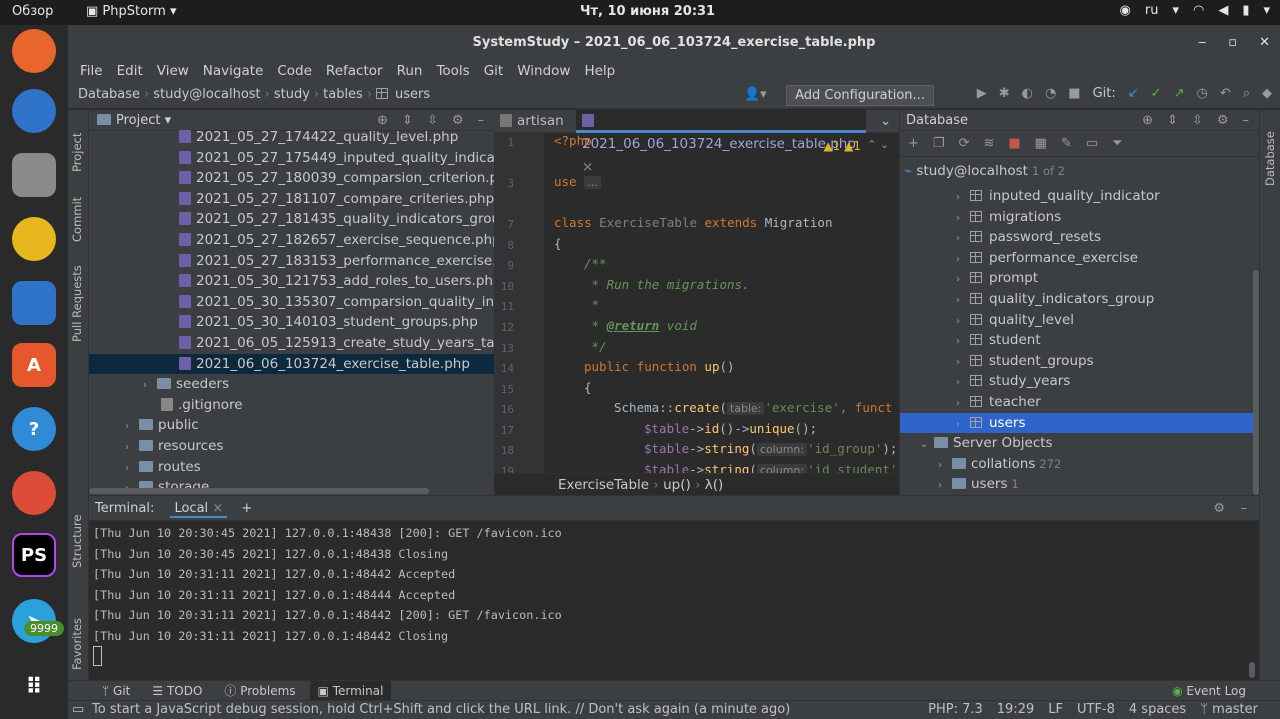  What do you see at coordinates (1117, 143) in the screenshot?
I see `filter-icon: ⏷` at bounding box center [1117, 143].